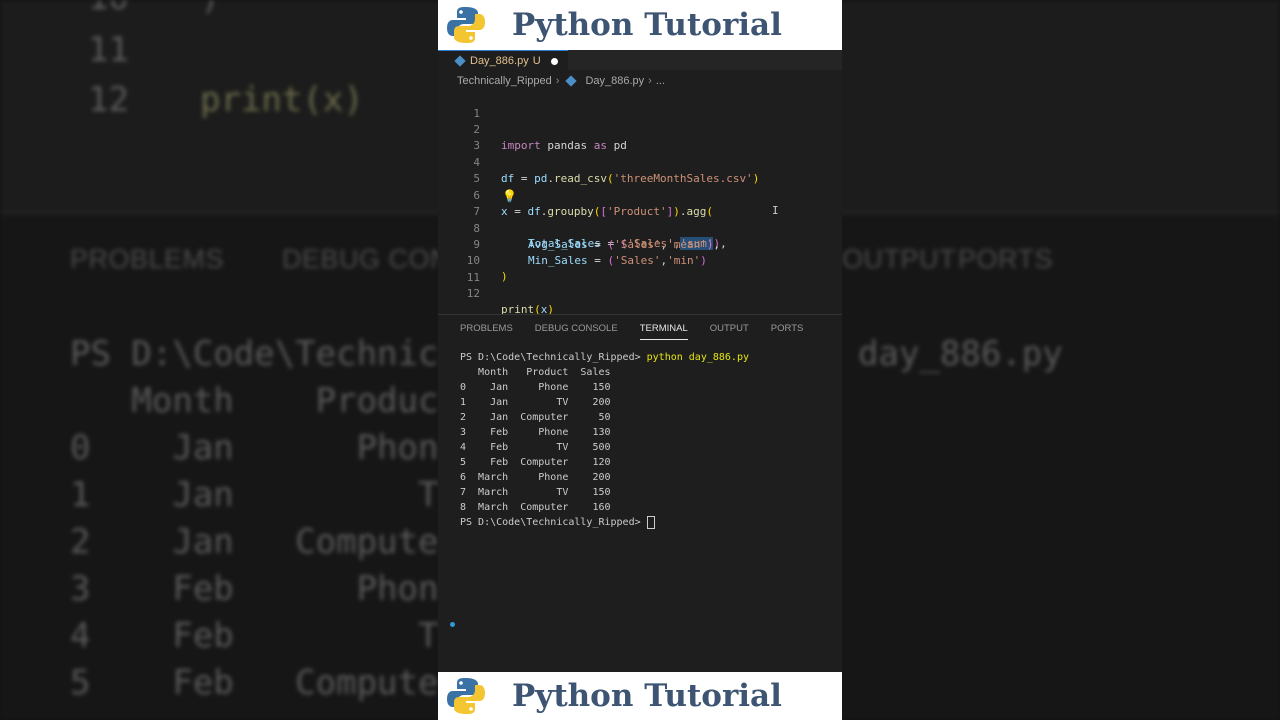 This screenshot has width=1280, height=720. I want to click on unsaved-dot-icon, so click(554, 61).